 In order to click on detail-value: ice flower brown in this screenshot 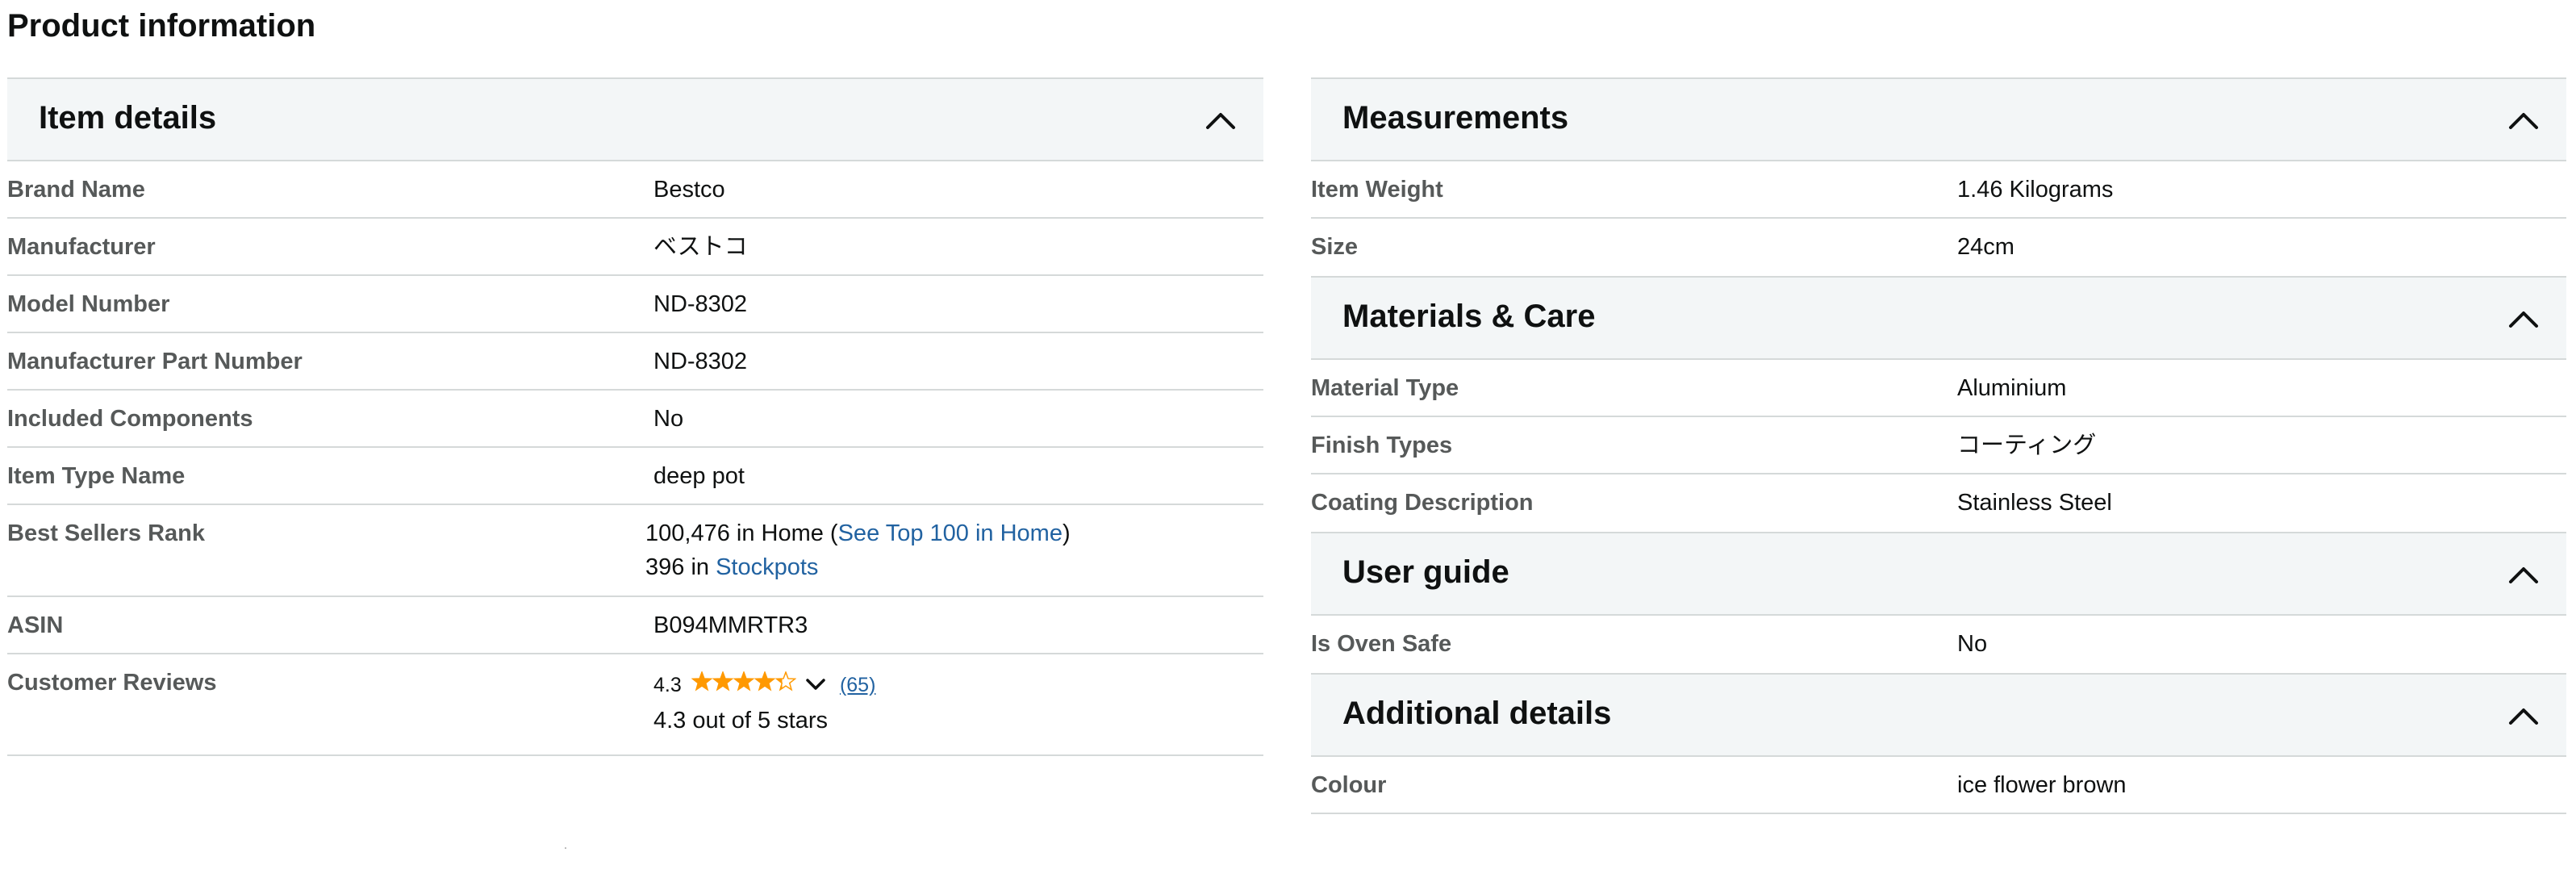, I will do `click(2042, 785)`.